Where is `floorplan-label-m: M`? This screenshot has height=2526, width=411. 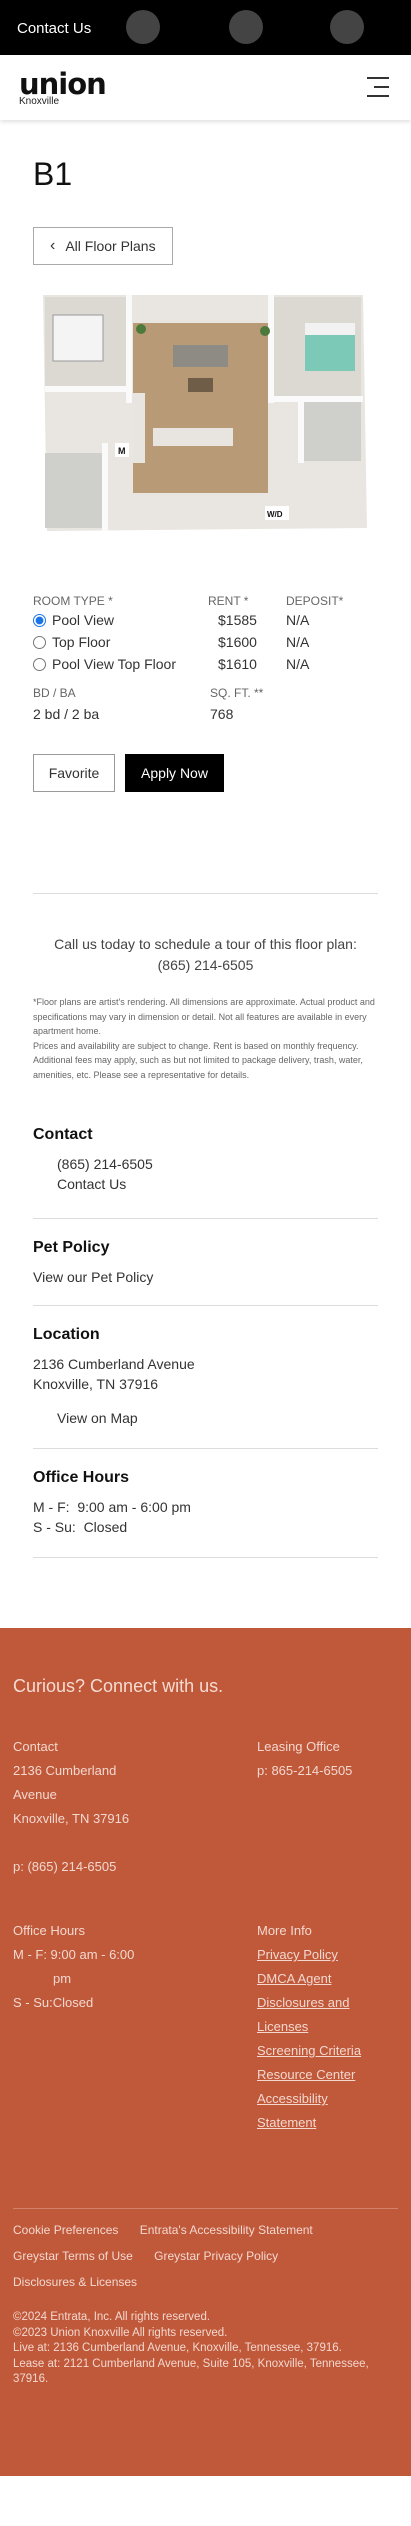
floorplan-label-m: M is located at coordinates (122, 451).